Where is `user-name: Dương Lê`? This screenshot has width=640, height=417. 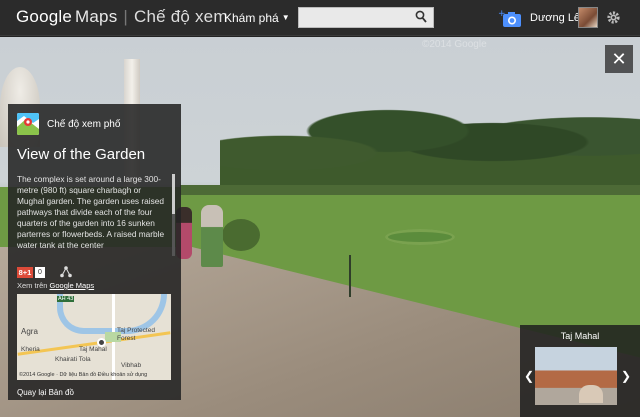 user-name: Dương Lê is located at coordinates (555, 18).